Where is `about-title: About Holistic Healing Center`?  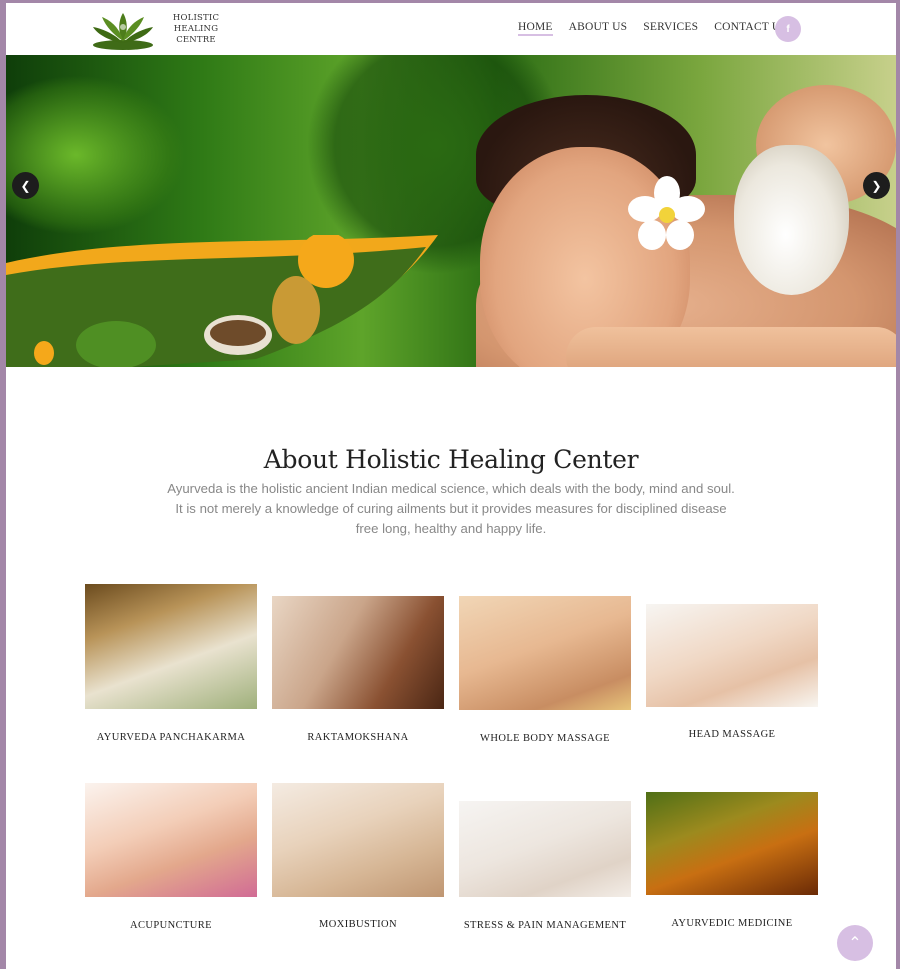
about-title: About Holistic Healing Center is located at coordinates (451, 459).